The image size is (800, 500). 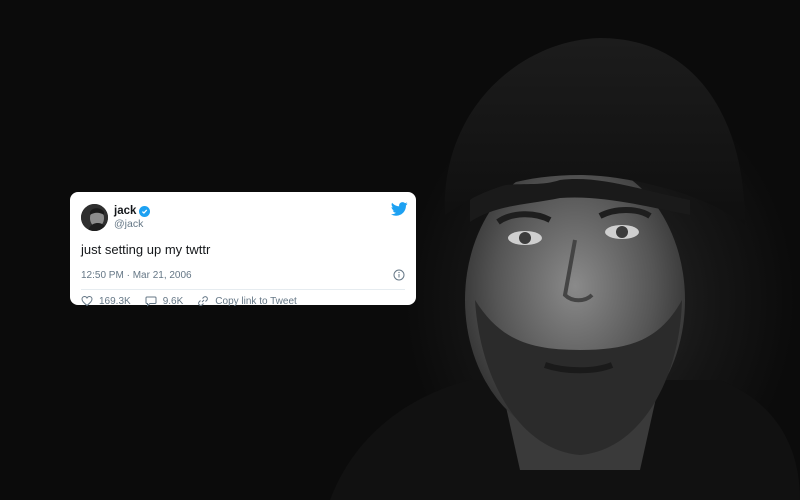 What do you see at coordinates (173, 301) in the screenshot?
I see `reply-count: 9.6K` at bounding box center [173, 301].